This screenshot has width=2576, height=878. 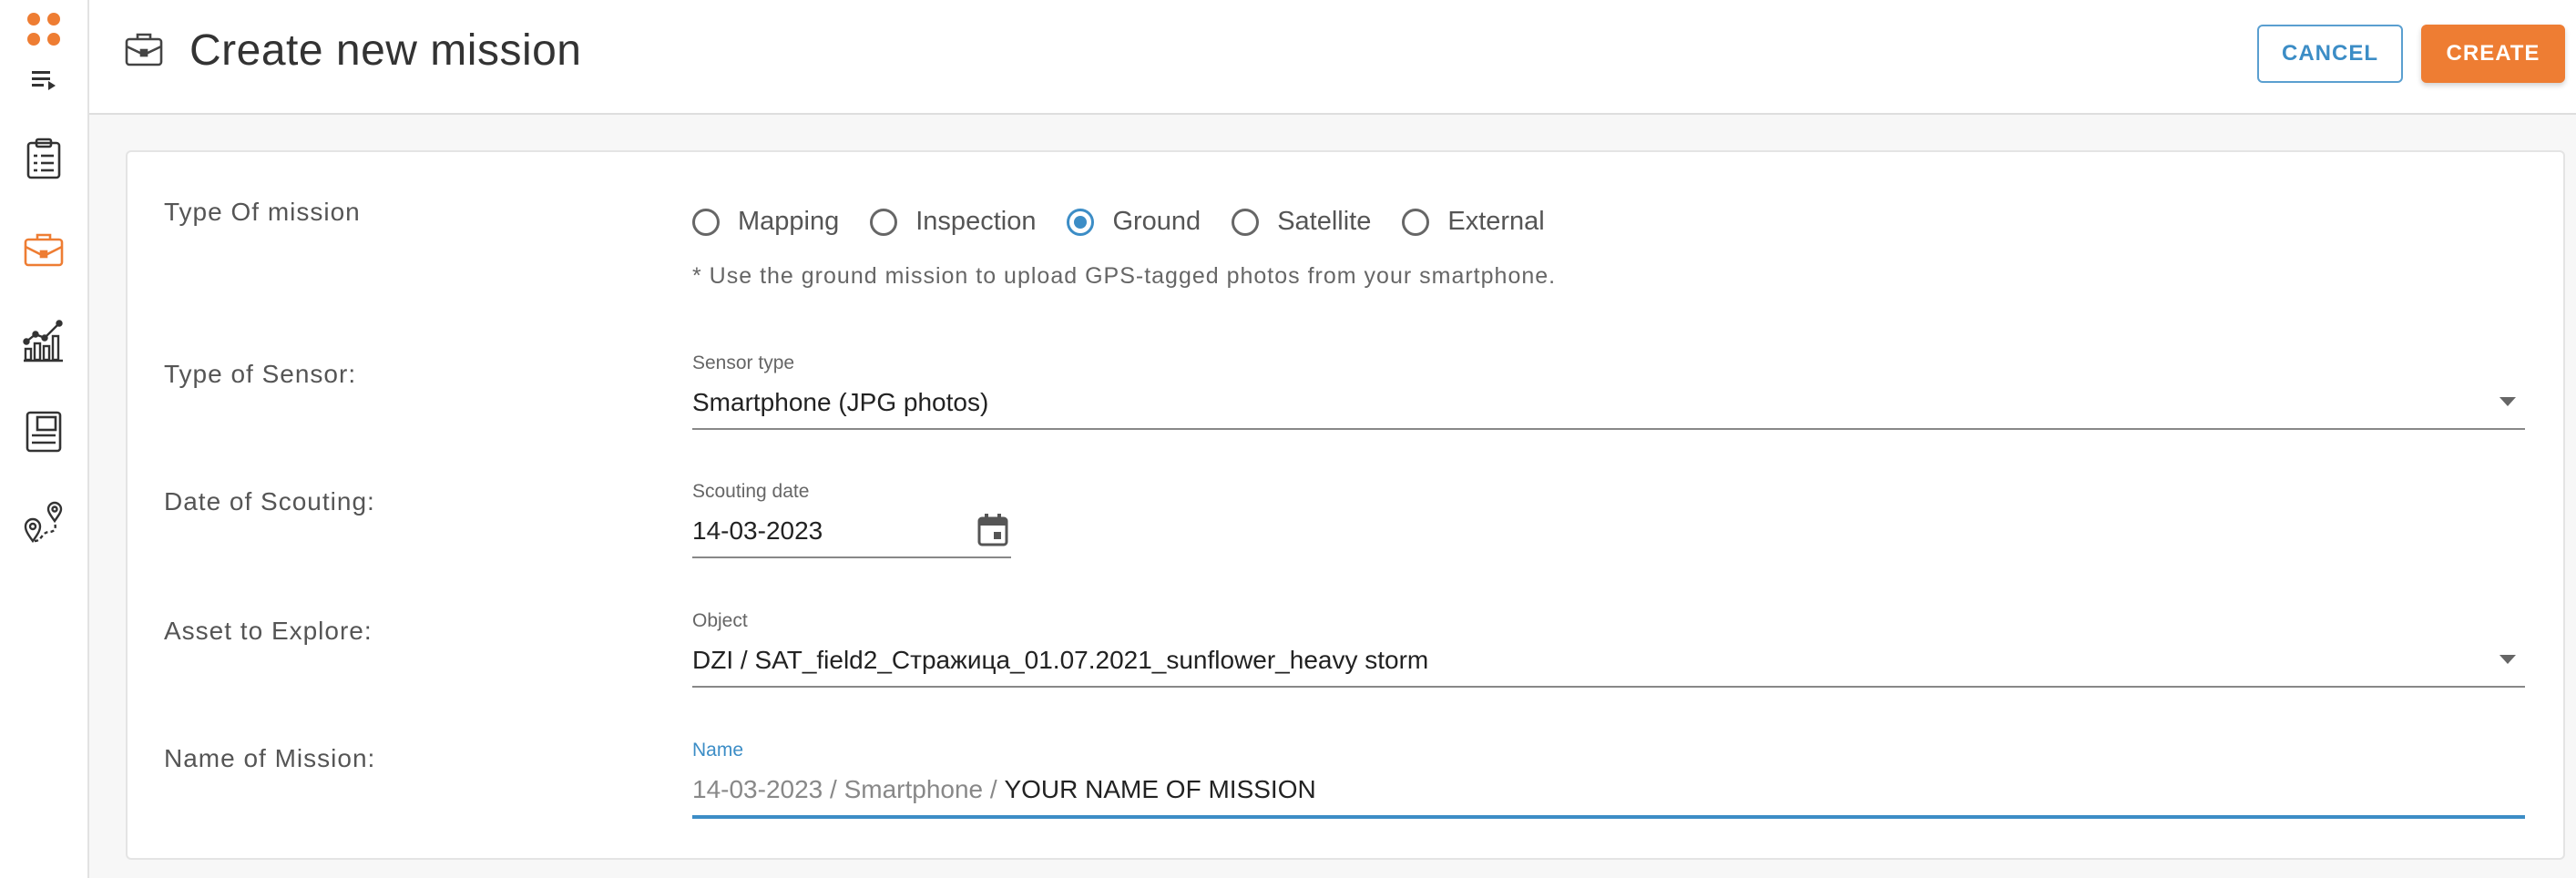 What do you see at coordinates (261, 374) in the screenshot?
I see `sensor-type-label: Type of Sensor:` at bounding box center [261, 374].